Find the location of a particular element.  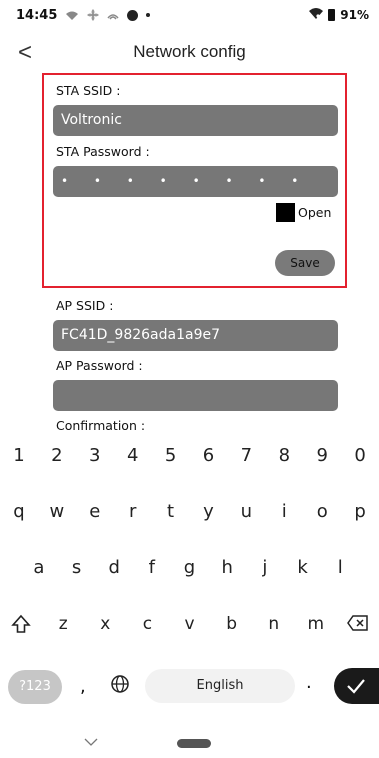

shift-key is located at coordinates (21, 626).